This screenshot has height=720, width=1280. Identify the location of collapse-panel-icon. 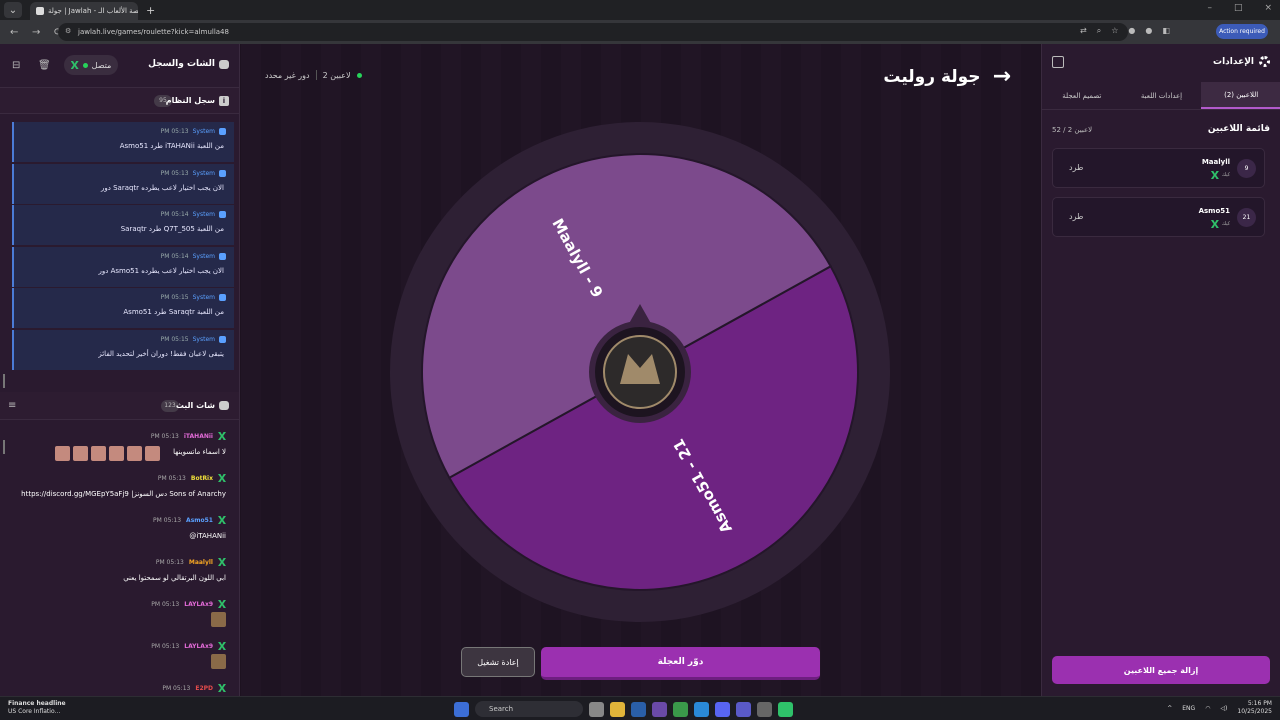
(1058, 62).